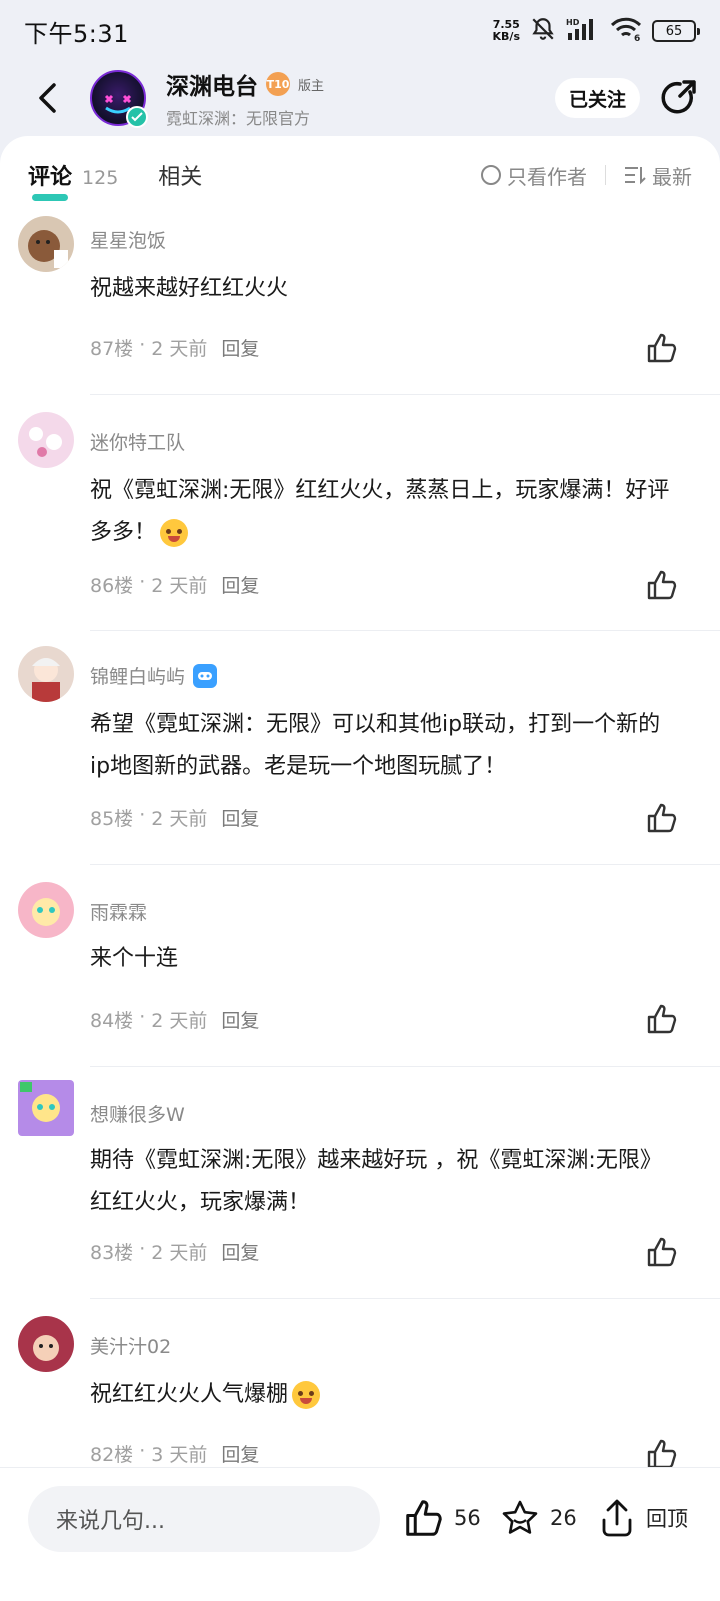  What do you see at coordinates (635, 176) in the screenshot?
I see `sort-icon` at bounding box center [635, 176].